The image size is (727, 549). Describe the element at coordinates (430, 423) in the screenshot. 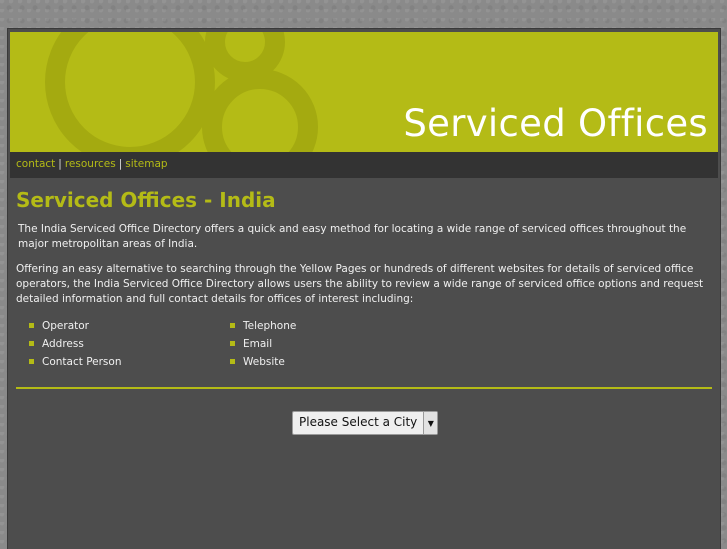

I see `triangle-down-icon: ▼` at that location.